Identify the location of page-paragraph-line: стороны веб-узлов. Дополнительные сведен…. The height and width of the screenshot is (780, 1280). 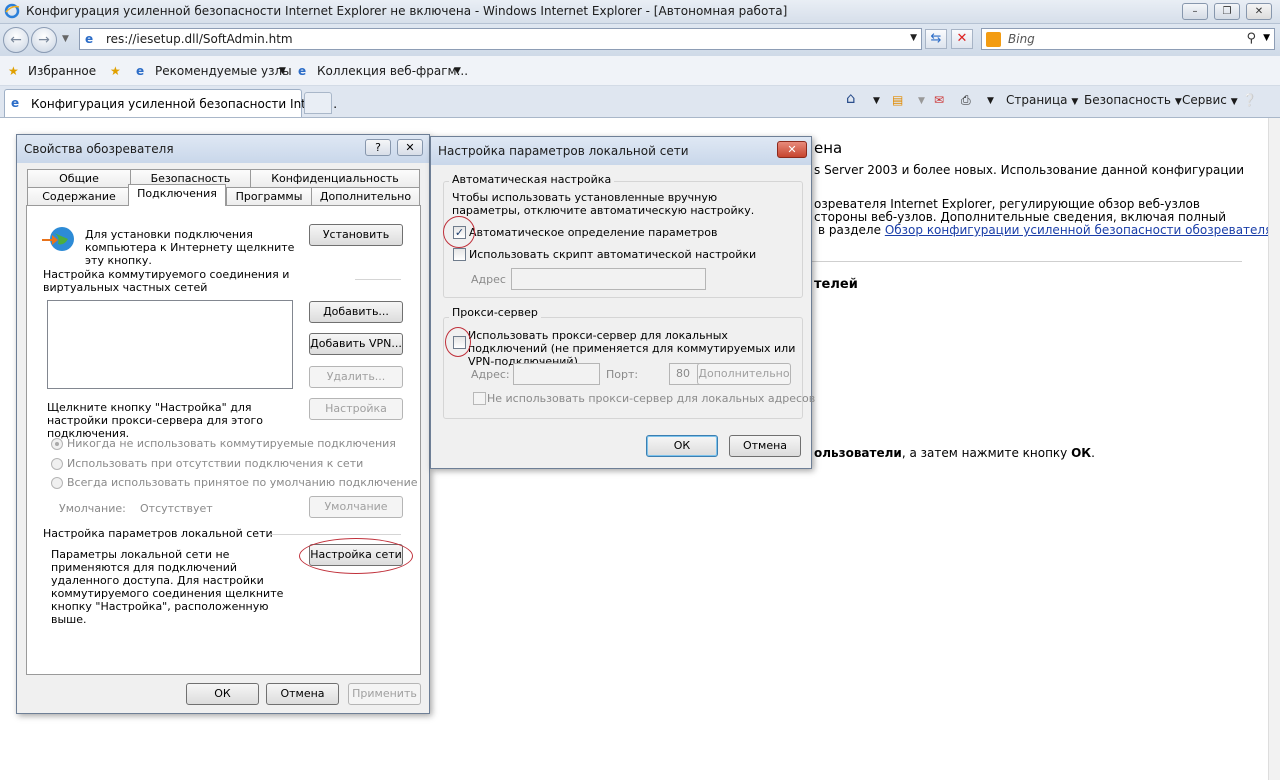
(1020, 217).